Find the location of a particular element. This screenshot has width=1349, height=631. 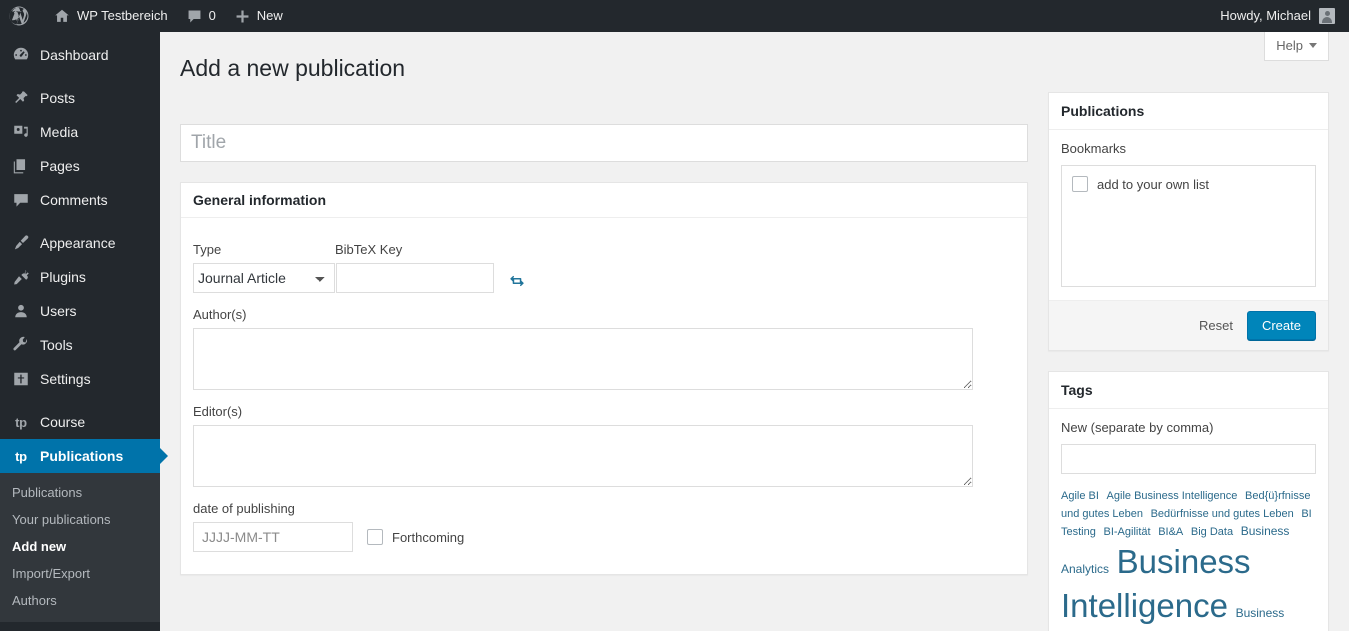

help-tab-wrapper: Help is located at coordinates (1296, 46).